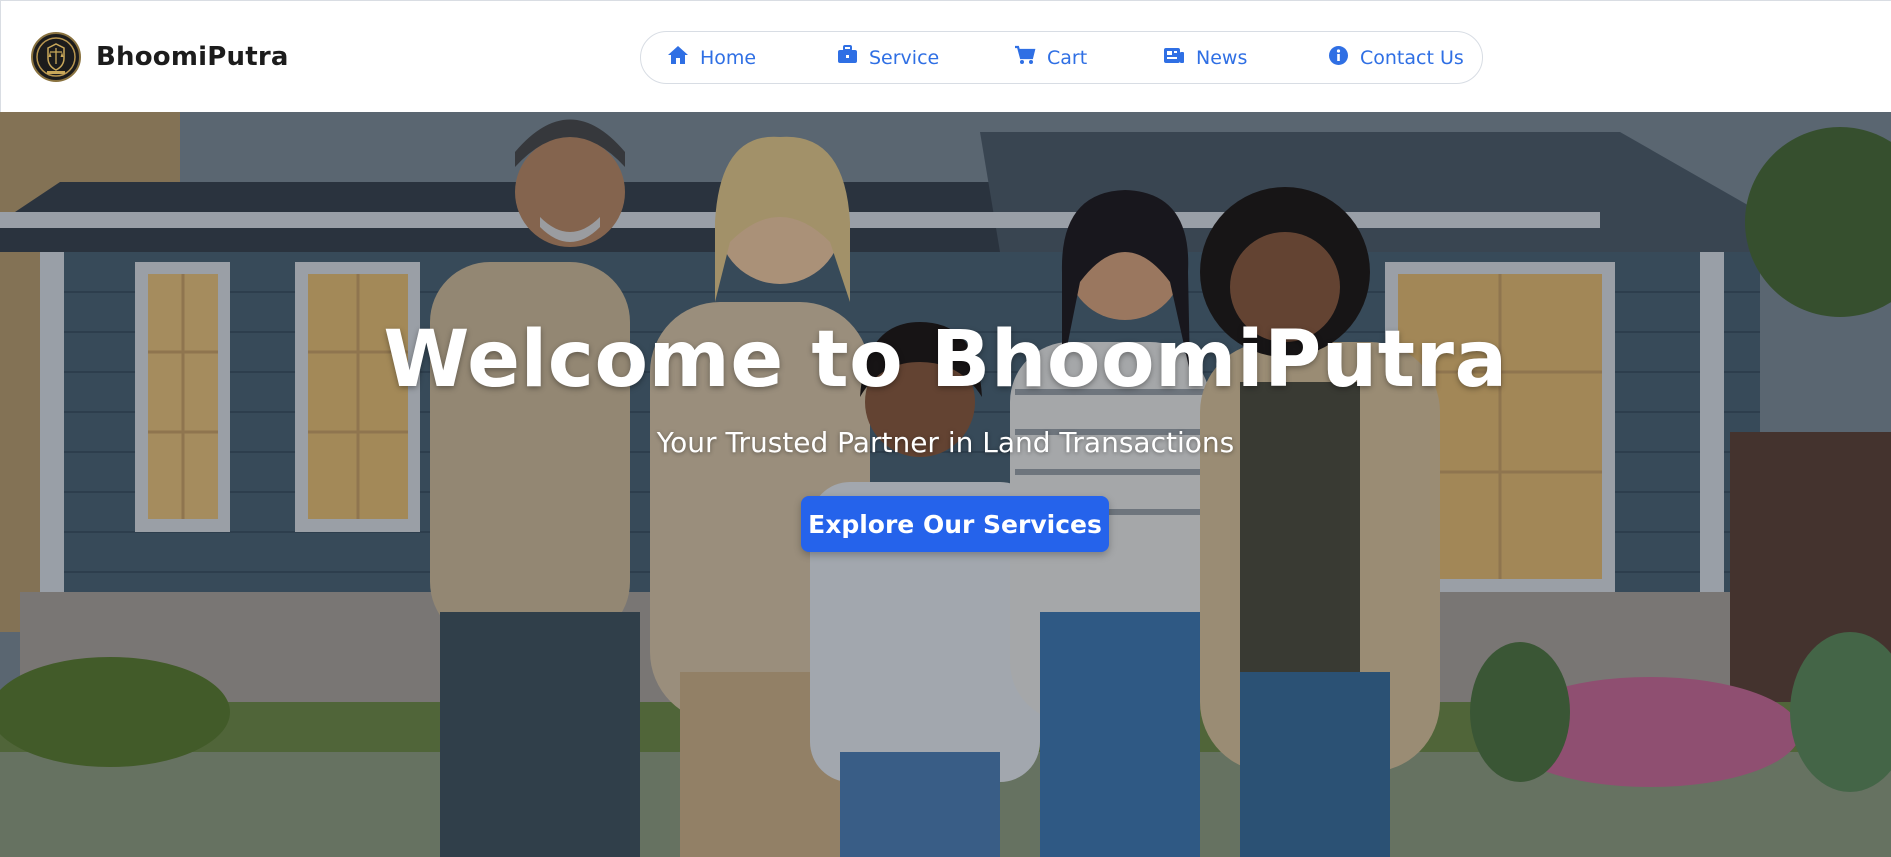 This screenshot has height=857, width=1891. Describe the element at coordinates (1179, 57) in the screenshot. I see `newspaper-icon` at that location.